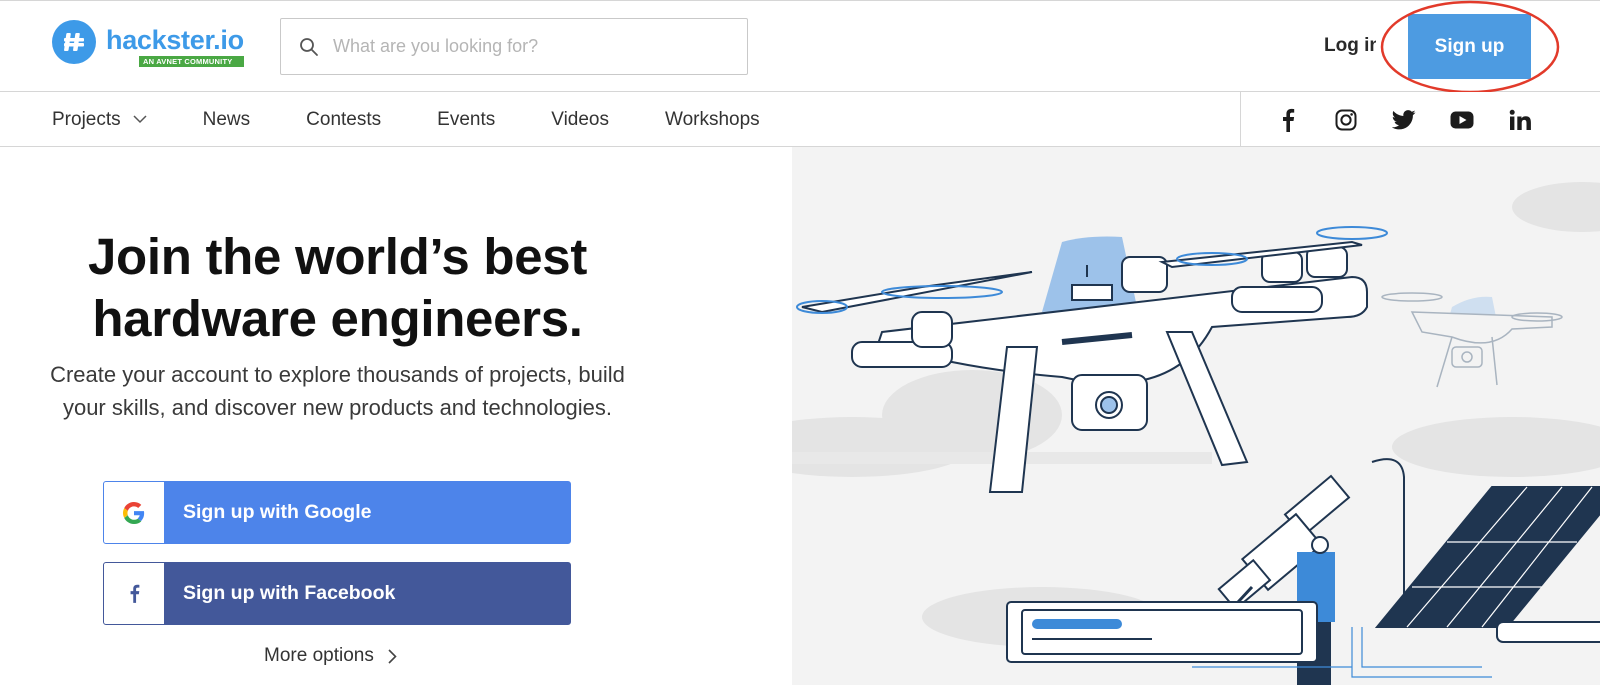 The height and width of the screenshot is (685, 1600). Describe the element at coordinates (1520, 120) in the screenshot. I see `linkedin-icon` at that location.